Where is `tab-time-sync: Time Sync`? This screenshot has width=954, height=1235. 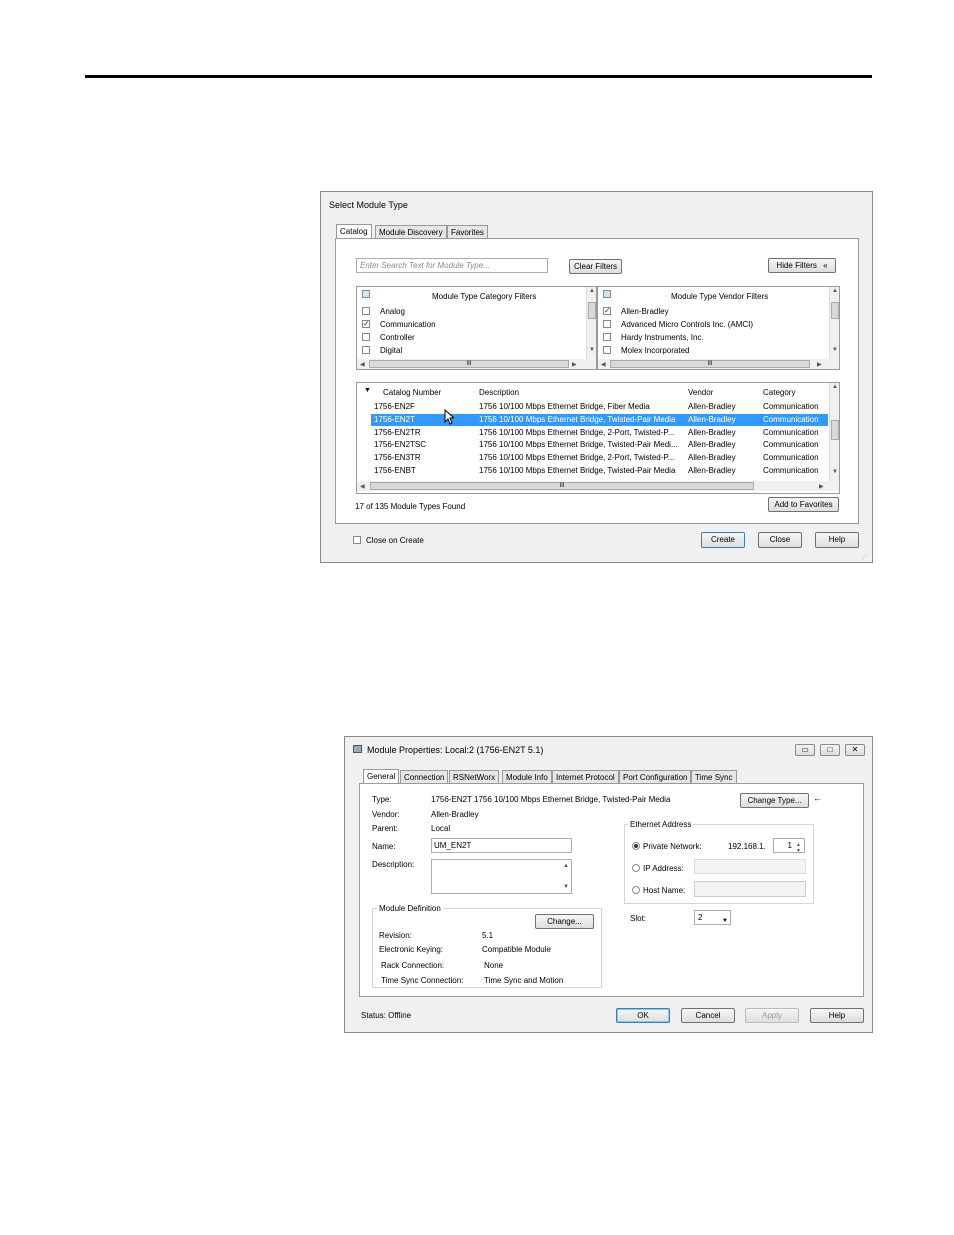 tab-time-sync: Time Sync is located at coordinates (714, 777).